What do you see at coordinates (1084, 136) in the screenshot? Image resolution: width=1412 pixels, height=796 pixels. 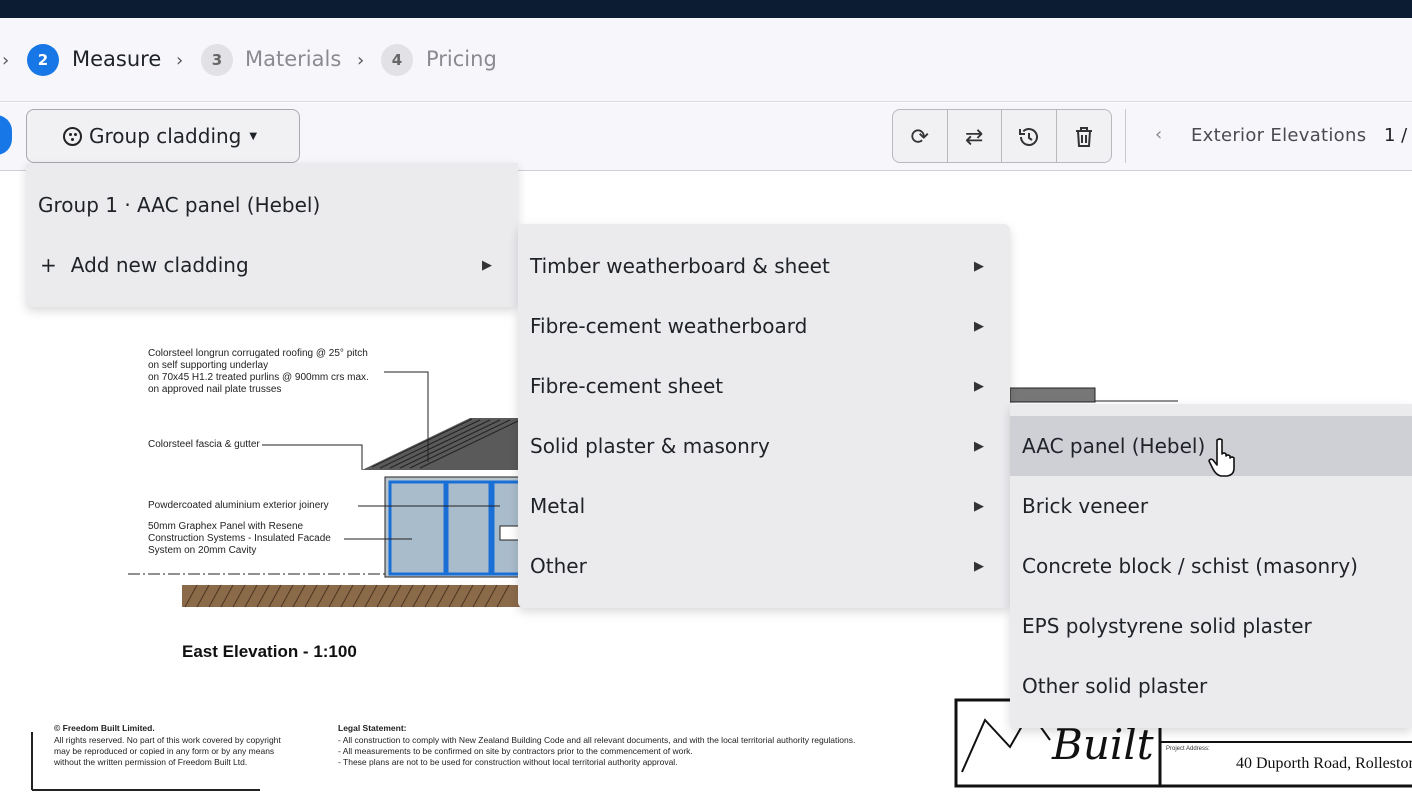 I see `trash-icon` at bounding box center [1084, 136].